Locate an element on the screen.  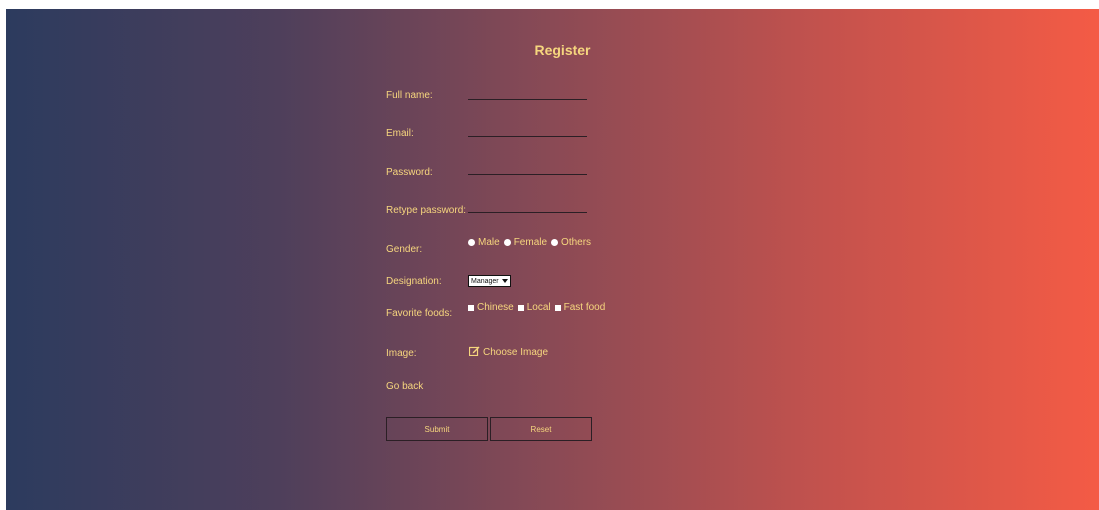
email-label: Email: is located at coordinates (400, 133).